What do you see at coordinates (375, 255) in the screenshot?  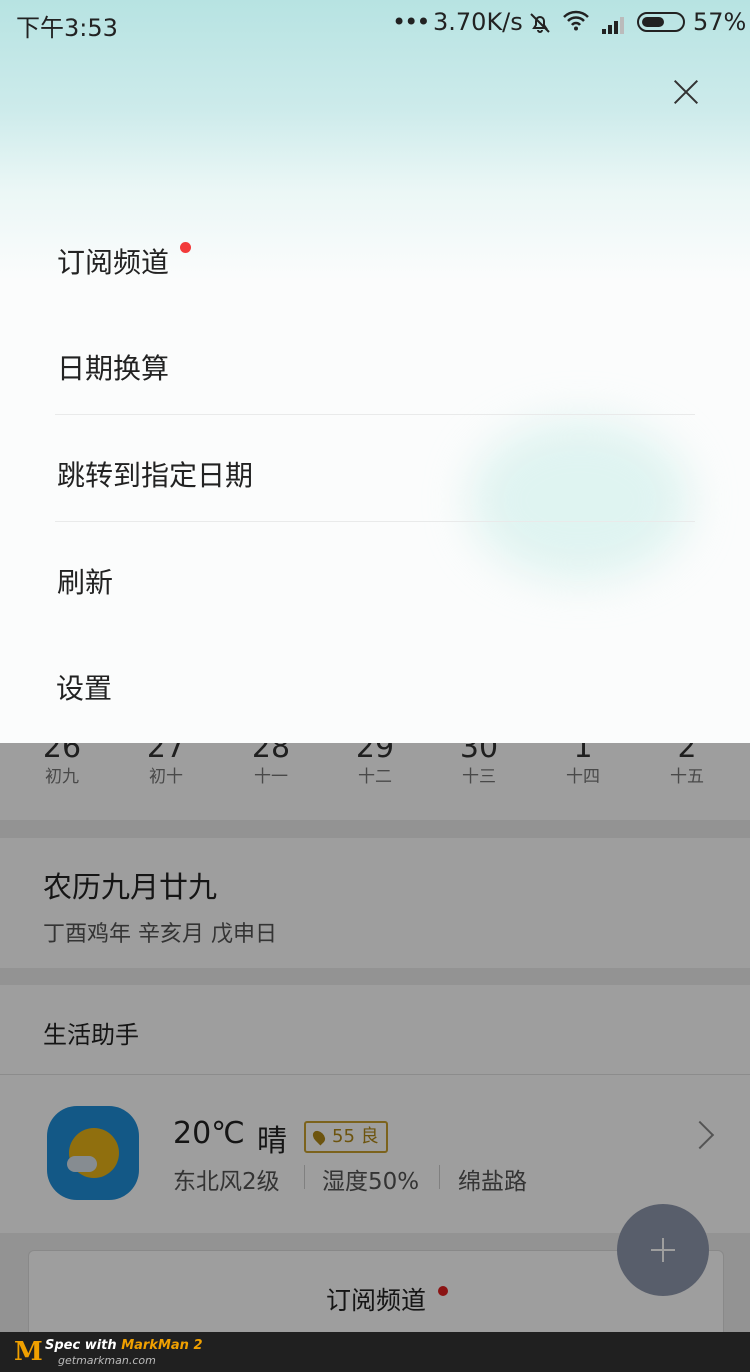 I see `menu-item-subscribe-channel: 订阅频道` at bounding box center [375, 255].